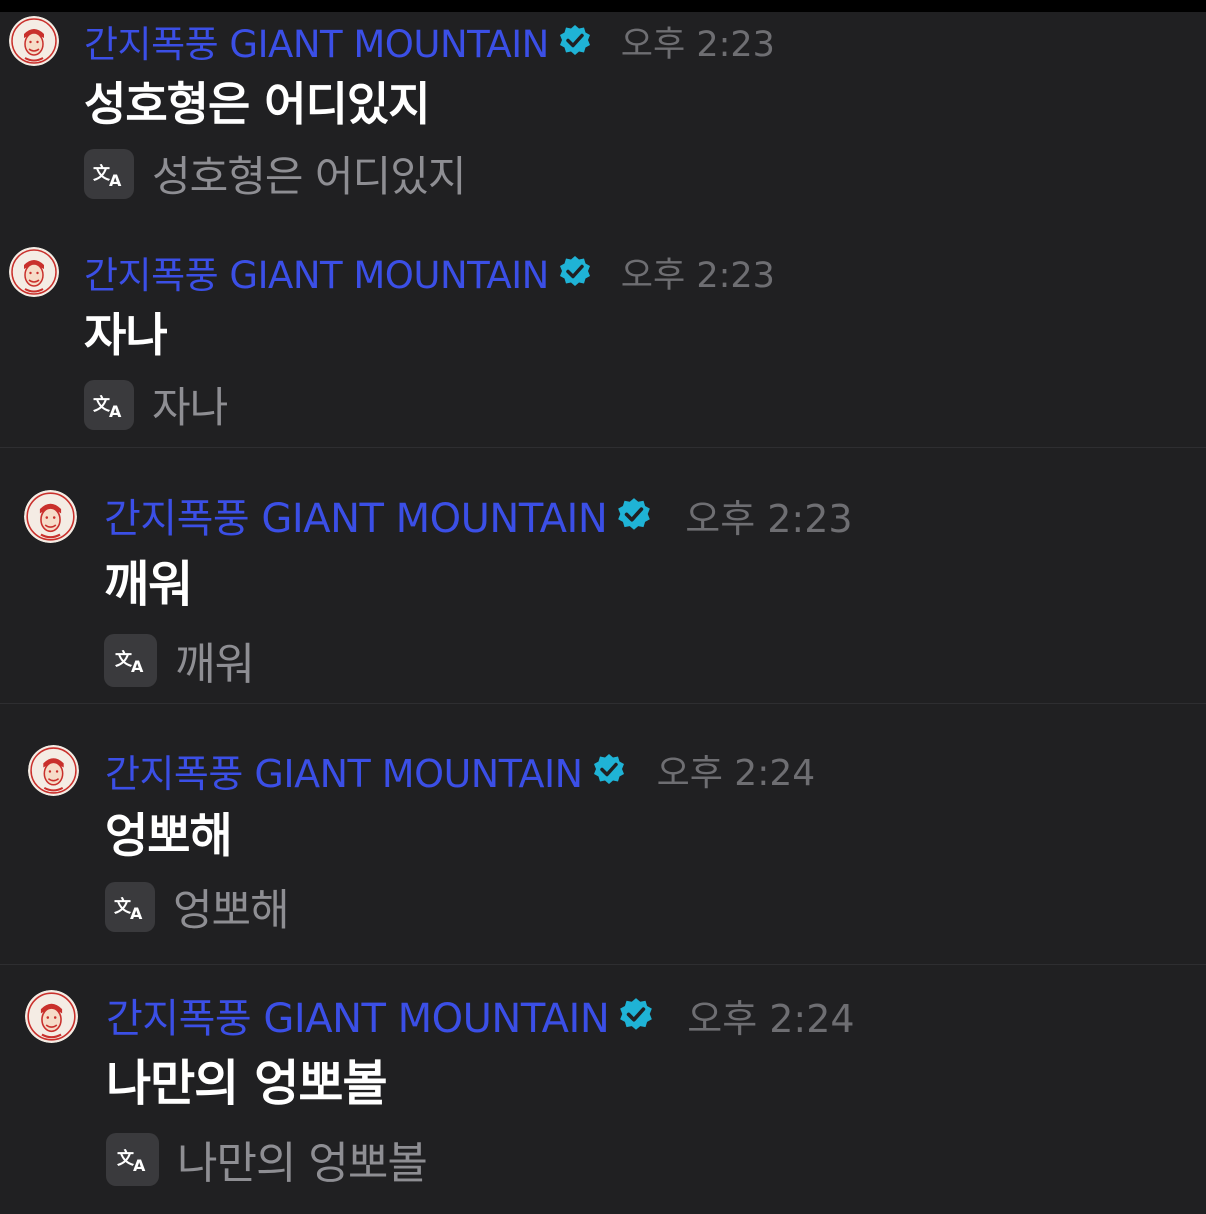 The image size is (1206, 1214). Describe the element at coordinates (169, 836) in the screenshot. I see `message-text: 엉뽀해` at that location.